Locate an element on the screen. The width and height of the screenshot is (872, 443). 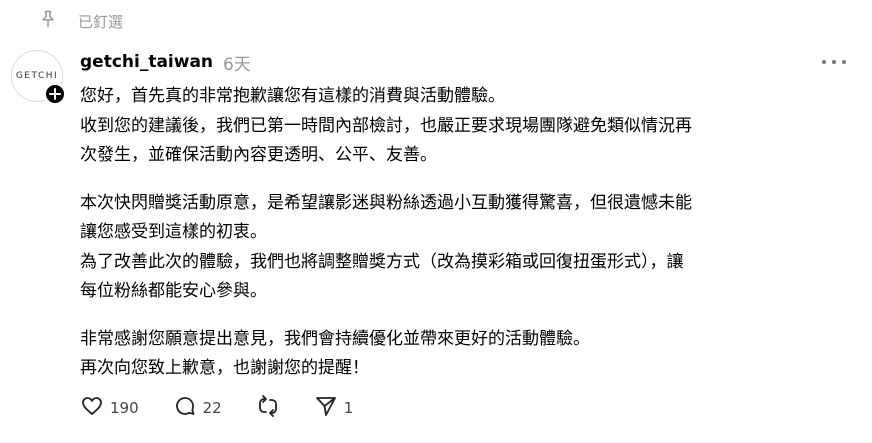
post-line: 讓您感受到這樣的初衷。 is located at coordinates (173, 232).